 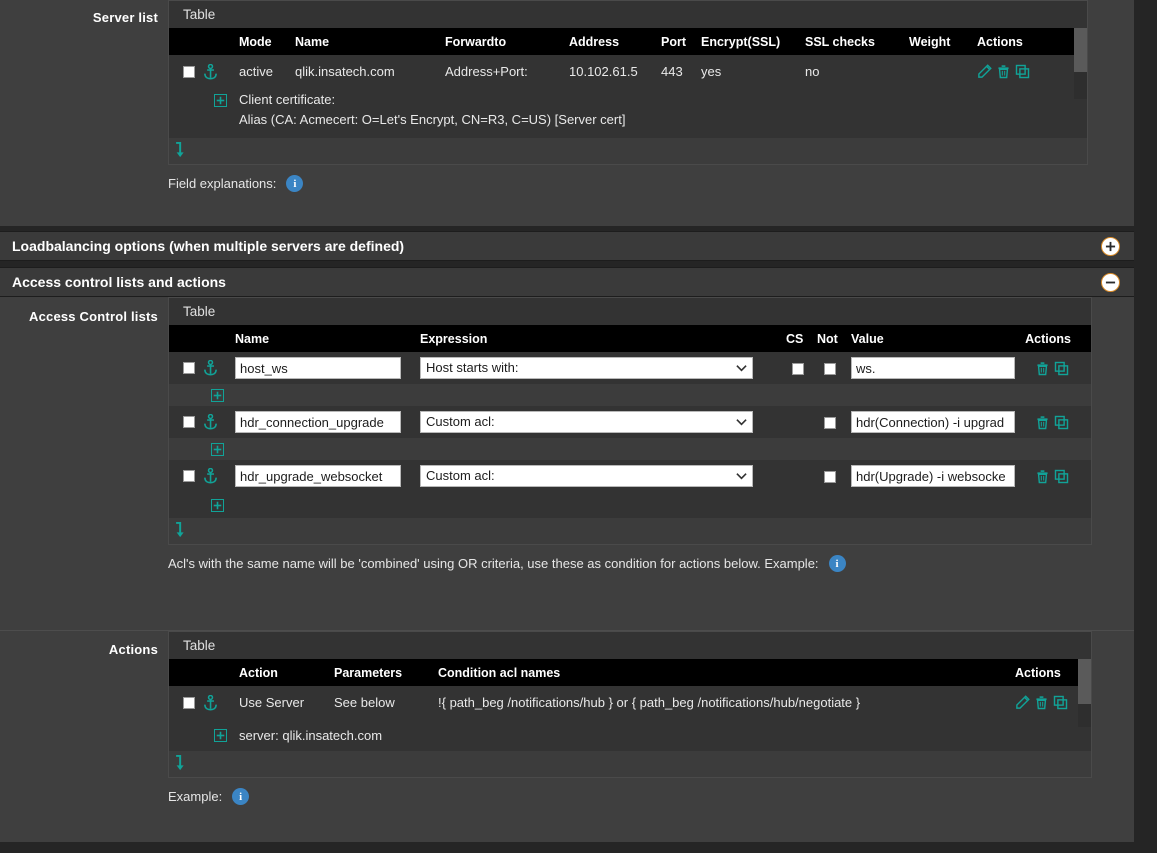 I want to click on acl-table-footer, so click(x=630, y=531).